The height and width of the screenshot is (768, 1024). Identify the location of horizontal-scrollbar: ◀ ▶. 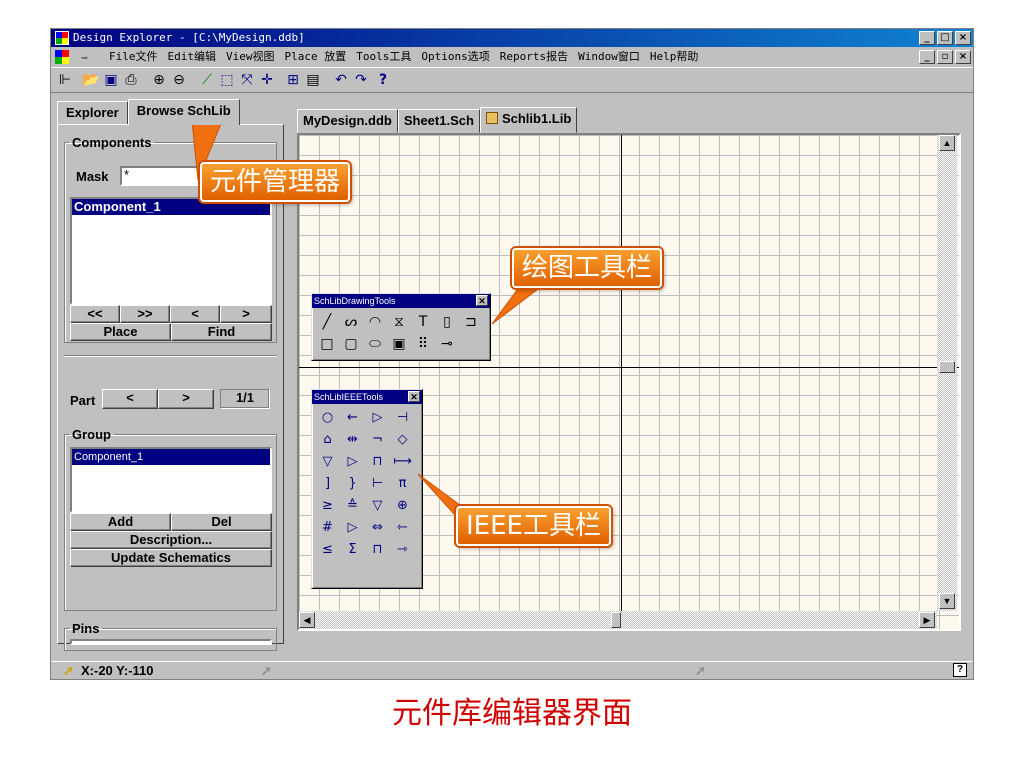
(618, 620).